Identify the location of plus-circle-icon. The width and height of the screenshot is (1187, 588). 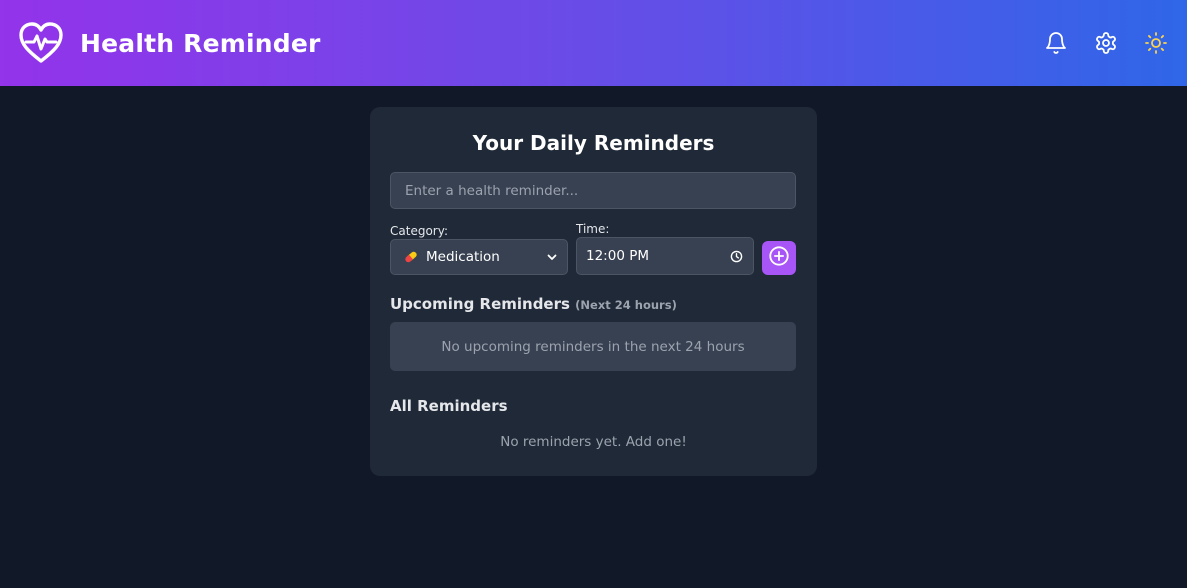
(779, 258).